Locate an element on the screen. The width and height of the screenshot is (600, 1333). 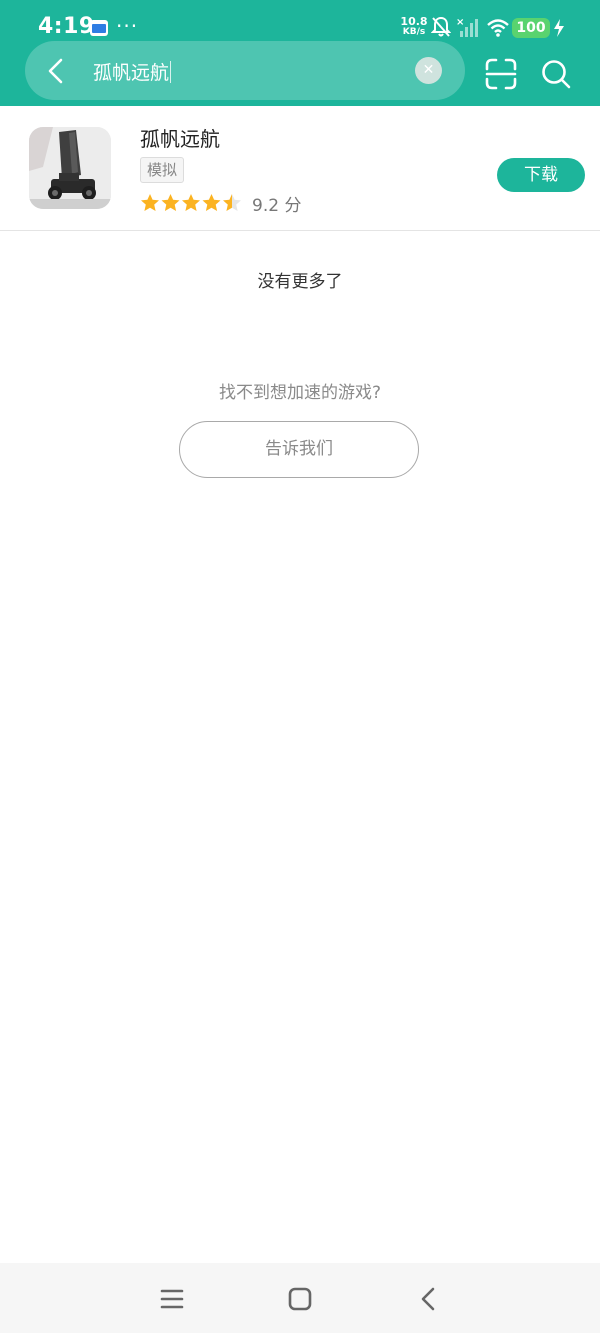
clear-button: ✕ is located at coordinates (428, 70).